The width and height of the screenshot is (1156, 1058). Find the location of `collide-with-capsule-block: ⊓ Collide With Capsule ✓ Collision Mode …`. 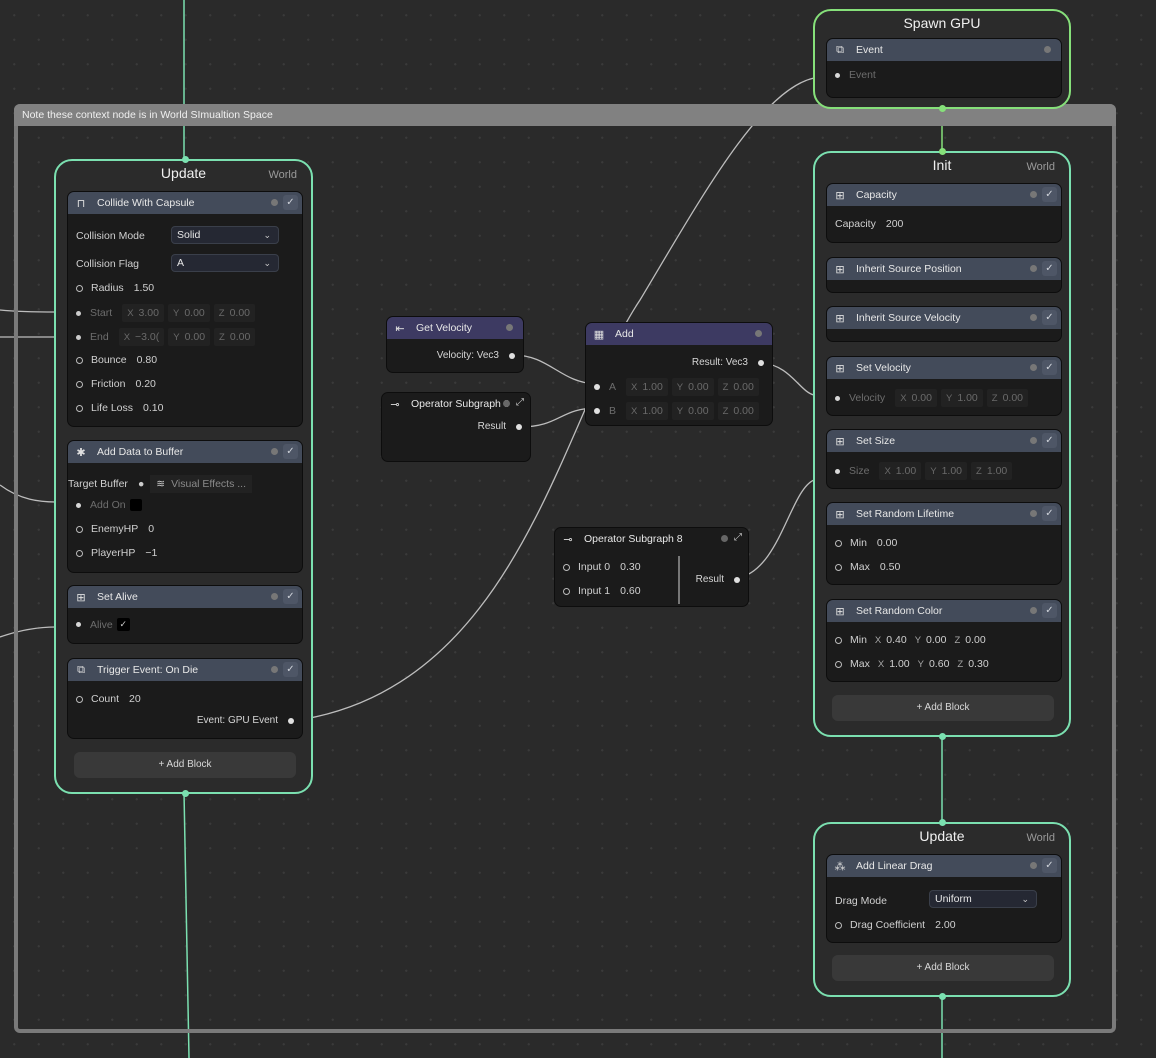

collide-with-capsule-block: ⊓ Collide With Capsule ✓ Collision Mode … is located at coordinates (185, 309).